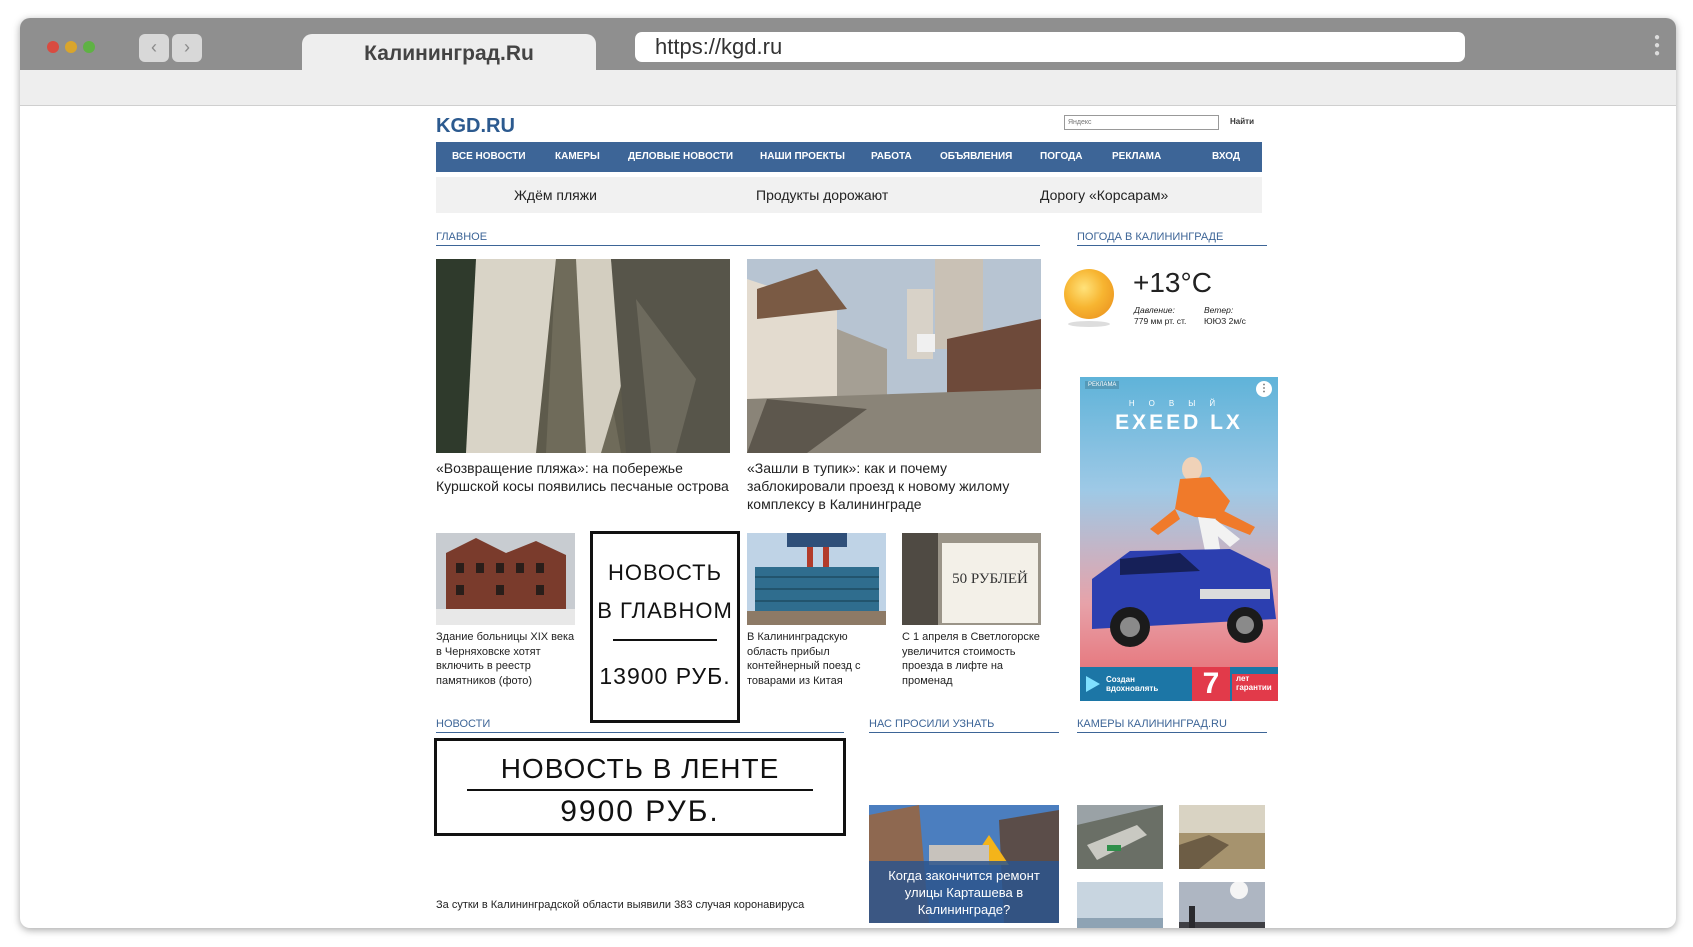 Image resolution: width=1693 pixels, height=947 pixels. Describe the element at coordinates (1102, 385) in the screenshot. I see `ad-banner-tag: РЕКЛАМА` at that location.